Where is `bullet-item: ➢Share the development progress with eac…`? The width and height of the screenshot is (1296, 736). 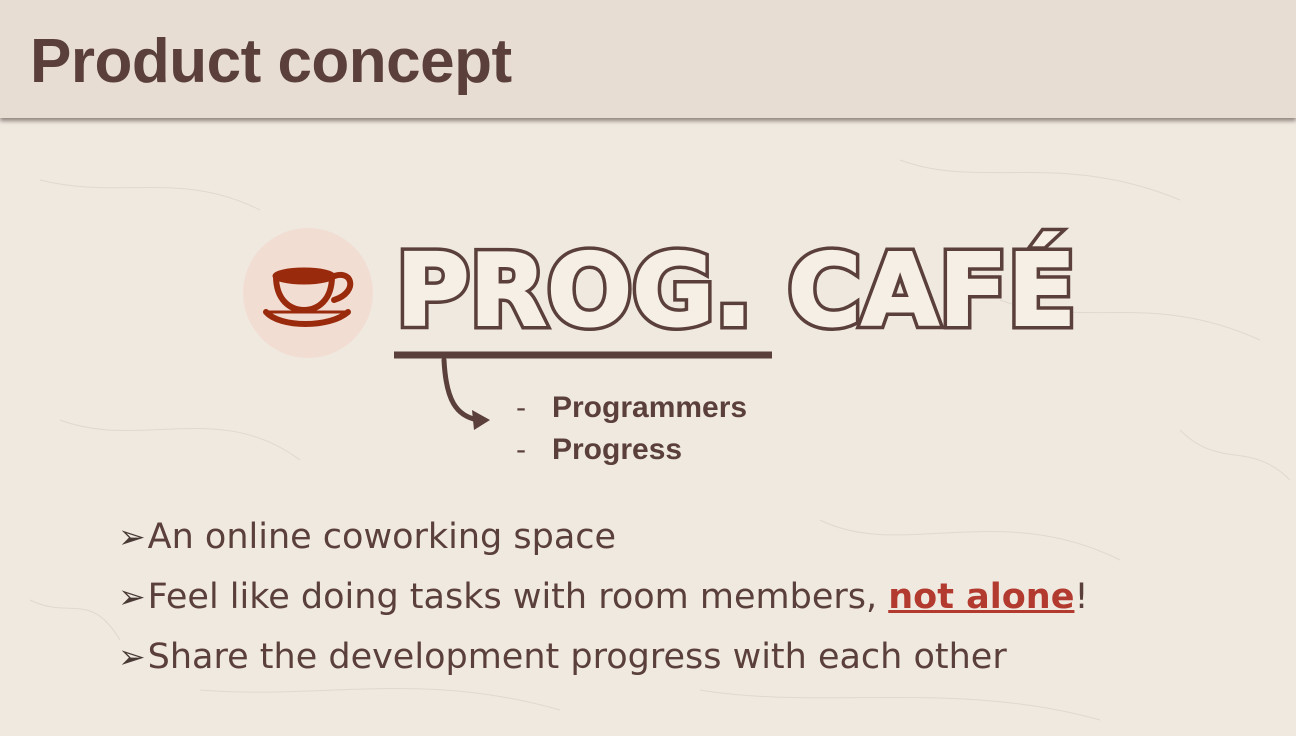
bullet-item: ➢Share the development progress with eac… is located at coordinates (603, 662).